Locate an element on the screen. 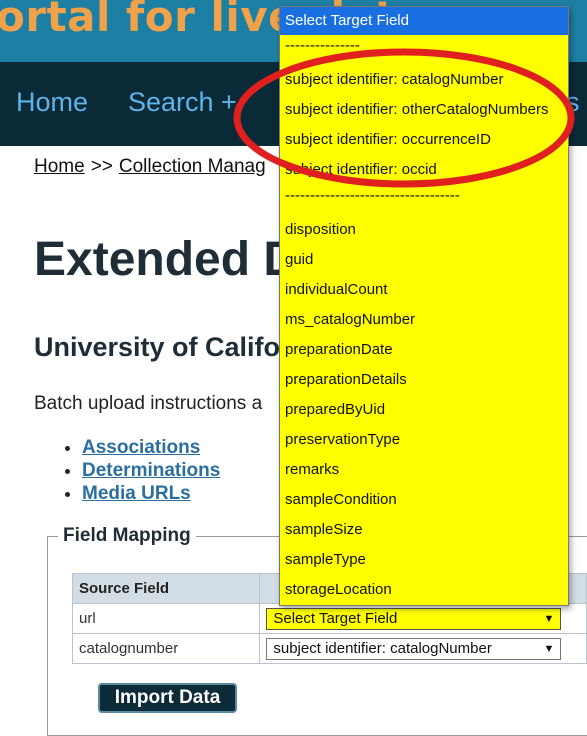 This screenshot has height=736, width=587. breadcrumb-collection-link: Collection Manag is located at coordinates (192, 166).